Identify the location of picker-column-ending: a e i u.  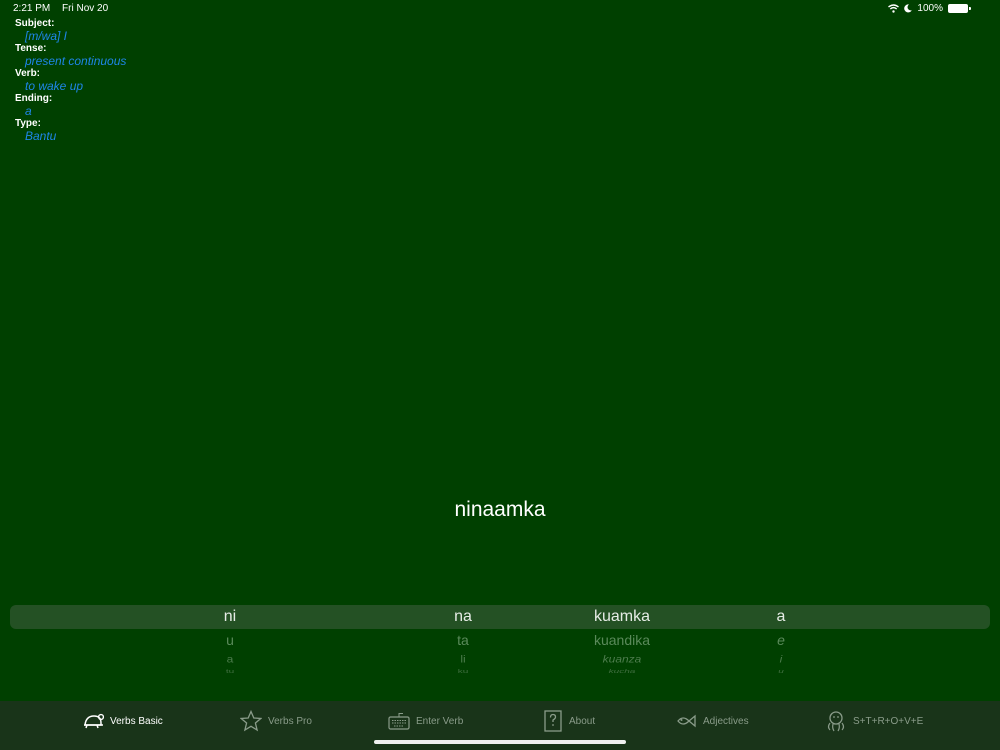
(781, 641).